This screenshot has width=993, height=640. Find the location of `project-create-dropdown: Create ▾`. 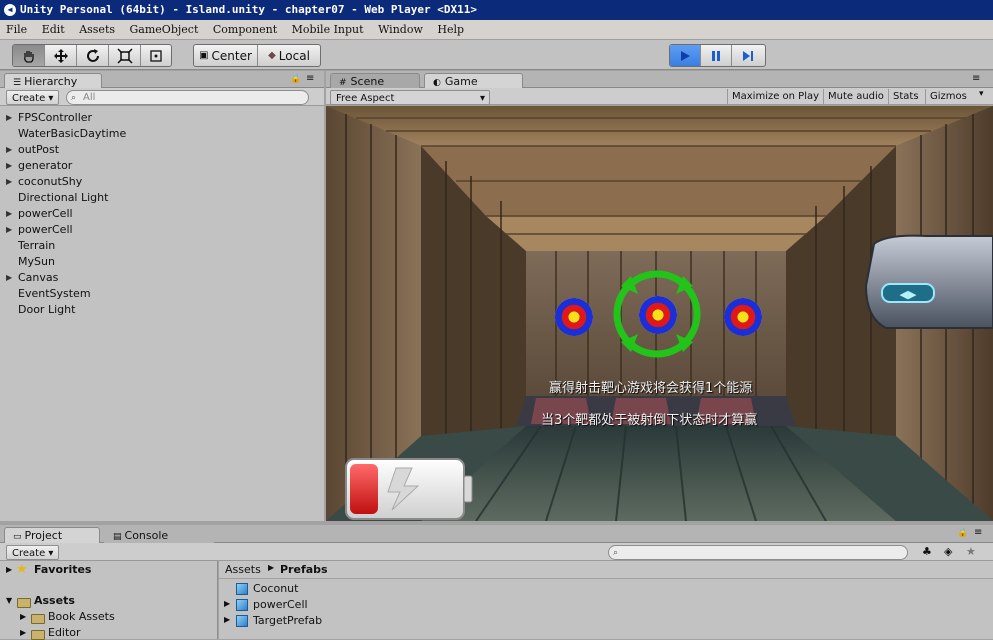

project-create-dropdown: Create ▾ is located at coordinates (32, 552).